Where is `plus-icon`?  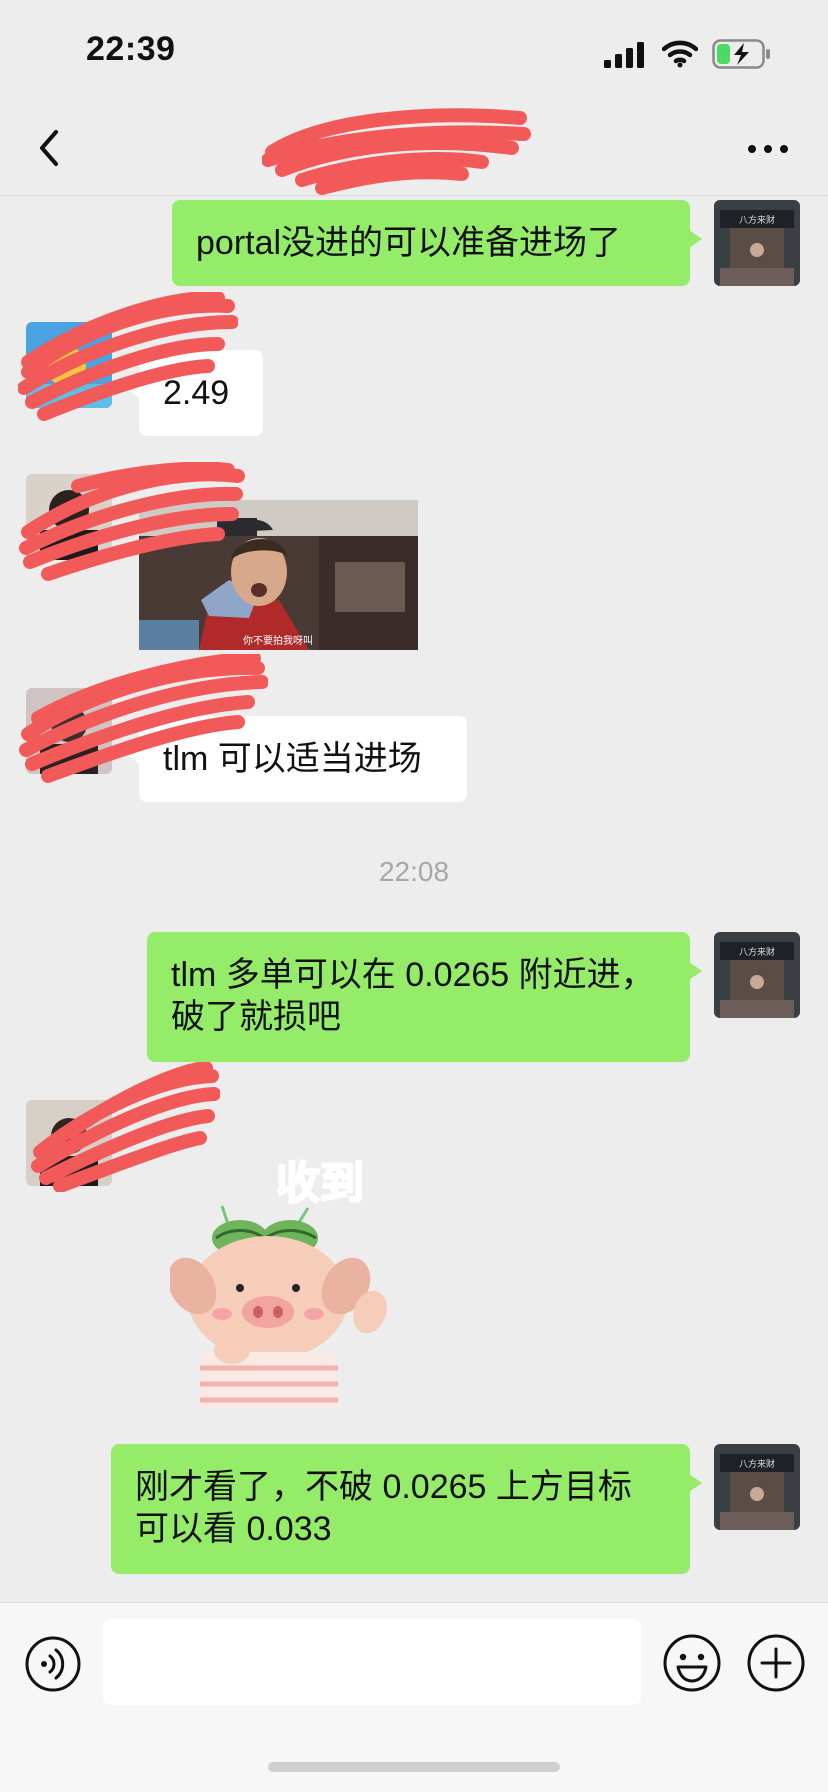 plus-icon is located at coordinates (776, 1663).